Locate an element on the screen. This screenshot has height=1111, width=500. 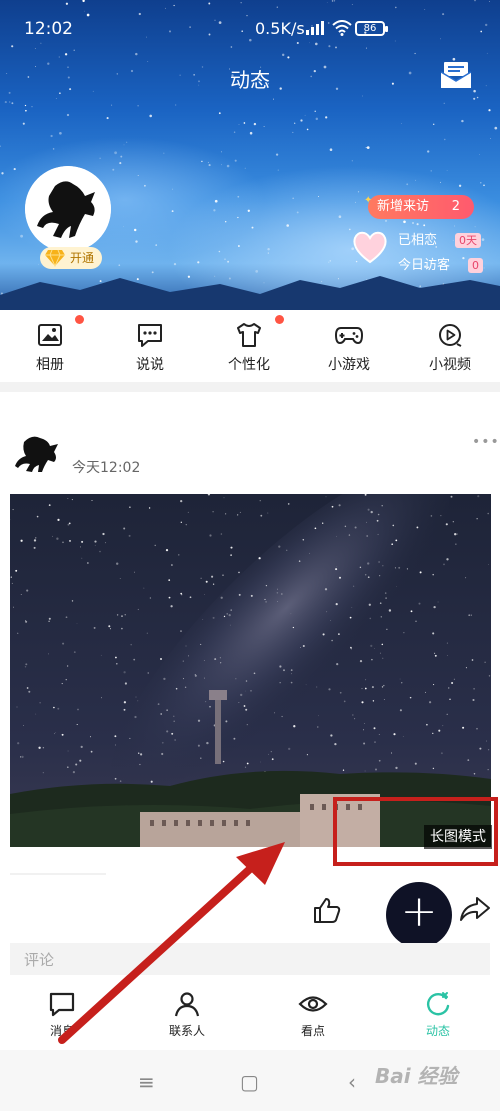
tab-contacts: 联系人 is located at coordinates (187, 1014).